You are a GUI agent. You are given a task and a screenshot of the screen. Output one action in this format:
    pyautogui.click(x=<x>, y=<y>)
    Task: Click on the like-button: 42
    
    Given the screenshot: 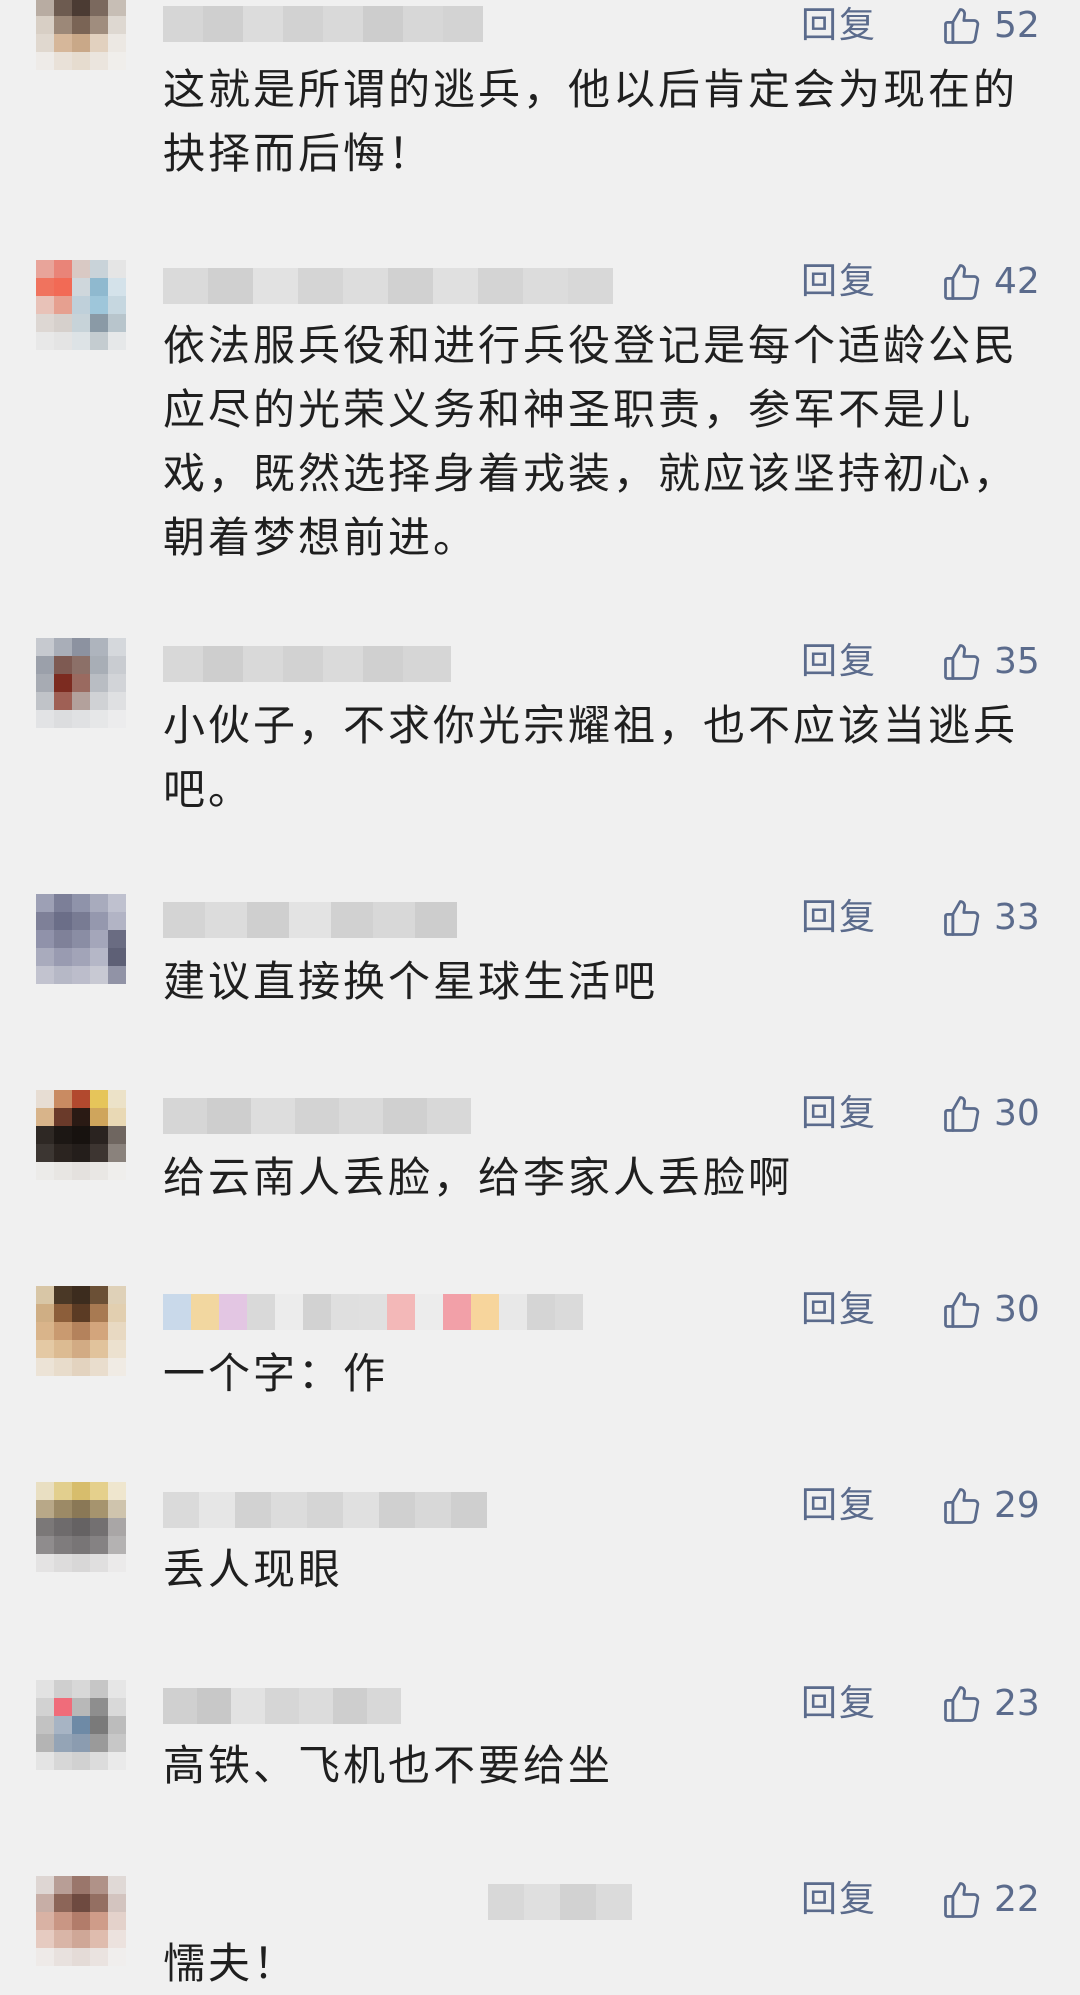 What is the action you would take?
    pyautogui.click(x=995, y=282)
    